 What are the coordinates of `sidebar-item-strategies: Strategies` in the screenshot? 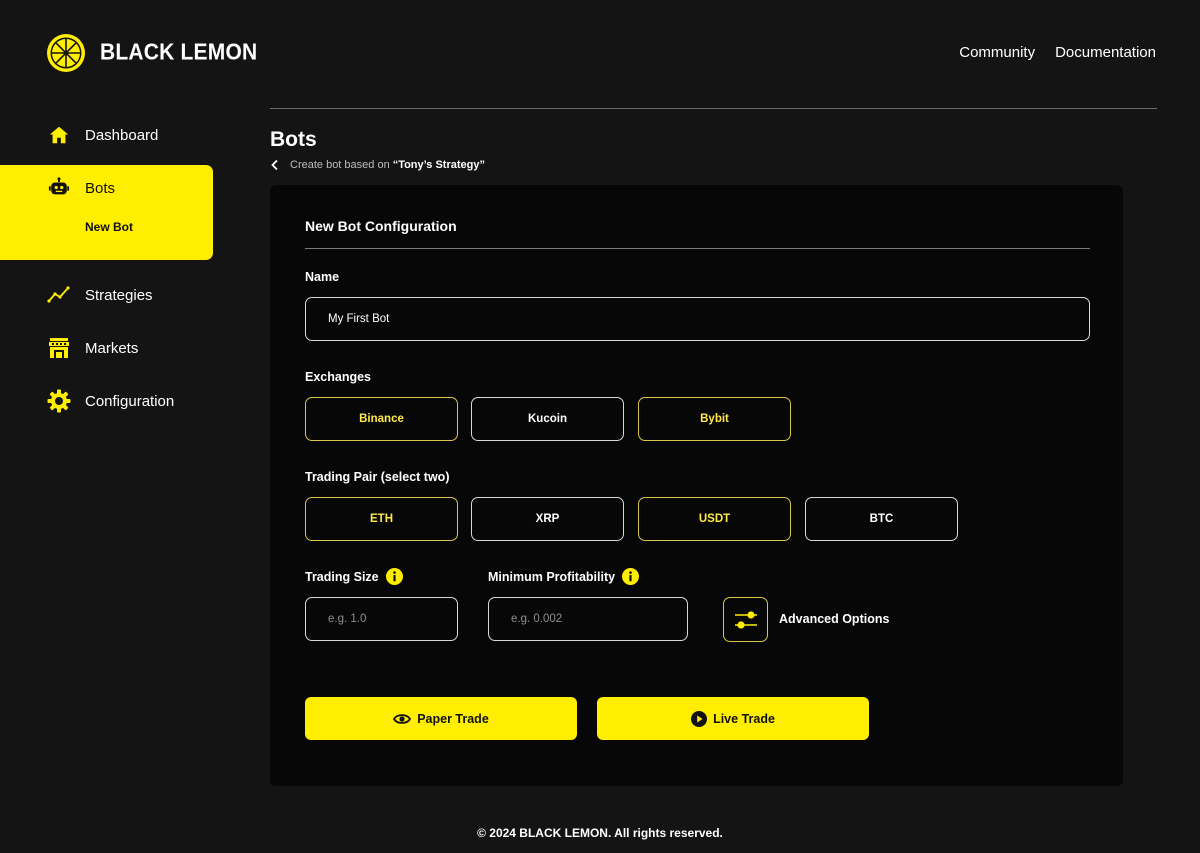 It's located at (100, 295).